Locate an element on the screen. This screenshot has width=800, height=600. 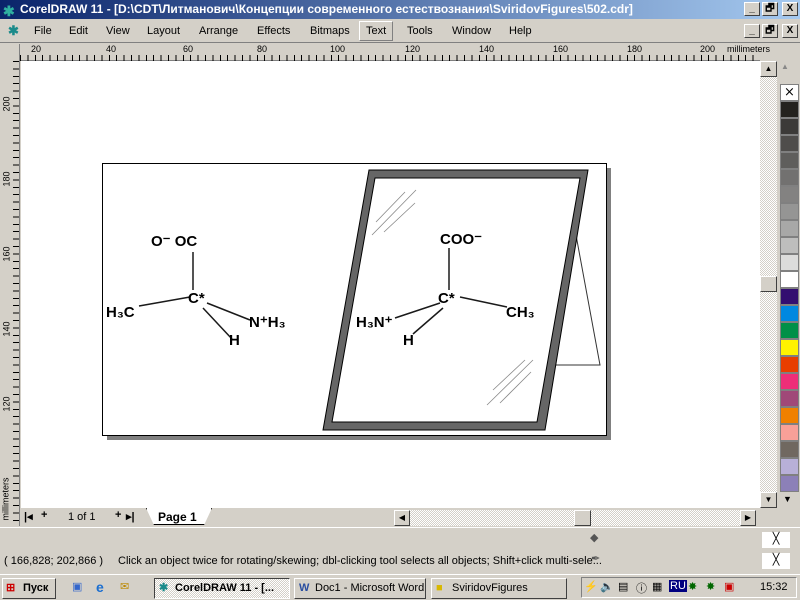
close-button: X is located at coordinates (790, 9).